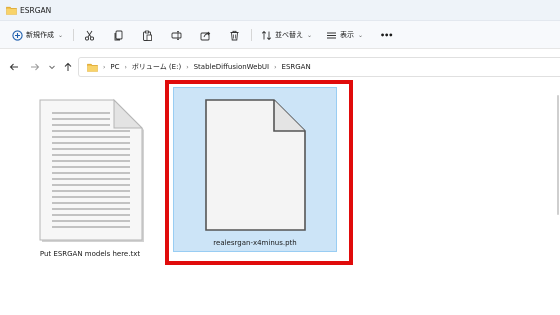  I want to click on arrow-right-icon, so click(35, 67).